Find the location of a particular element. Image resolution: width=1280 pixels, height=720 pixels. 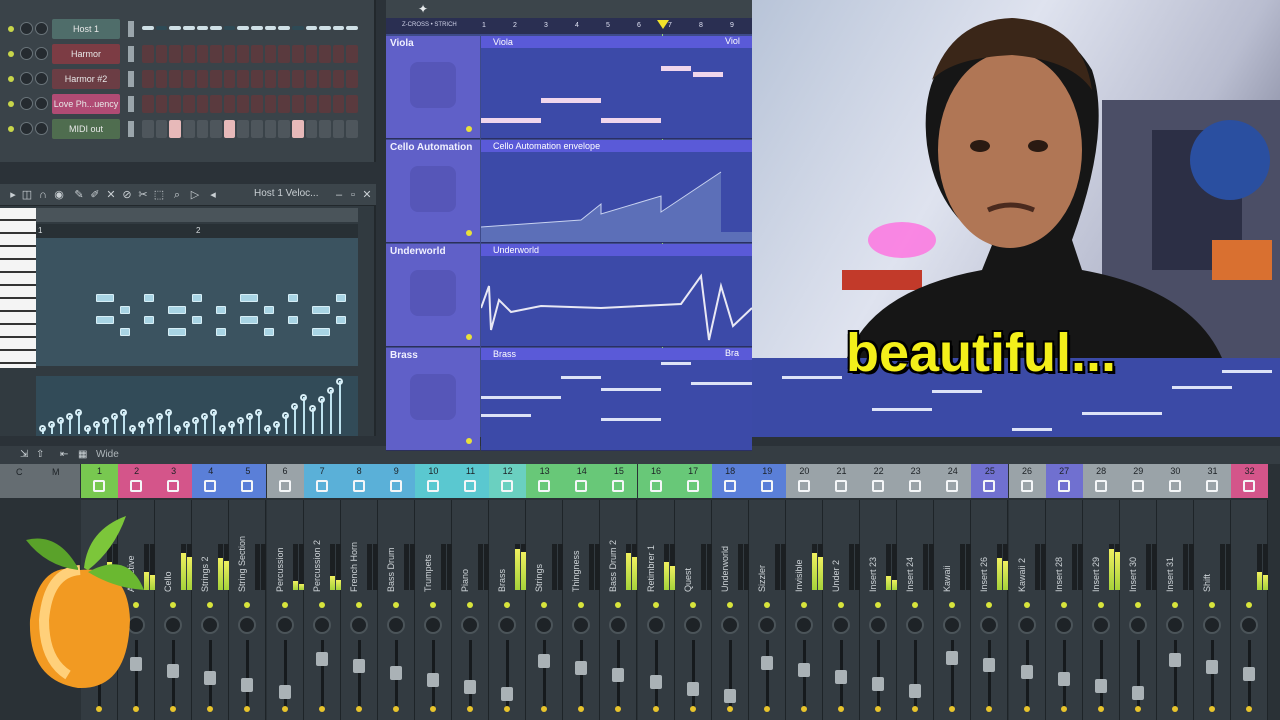

menu-arrow-icon: ▸ is located at coordinates (13, 195).